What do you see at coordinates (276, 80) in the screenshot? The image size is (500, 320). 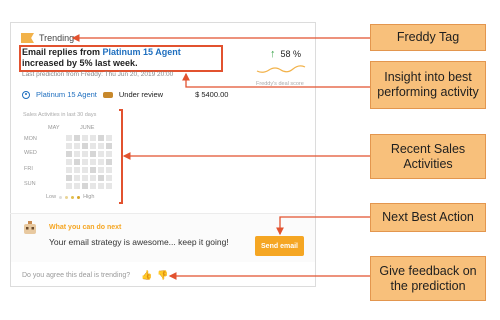 I see `arrow-insight` at bounding box center [276, 80].